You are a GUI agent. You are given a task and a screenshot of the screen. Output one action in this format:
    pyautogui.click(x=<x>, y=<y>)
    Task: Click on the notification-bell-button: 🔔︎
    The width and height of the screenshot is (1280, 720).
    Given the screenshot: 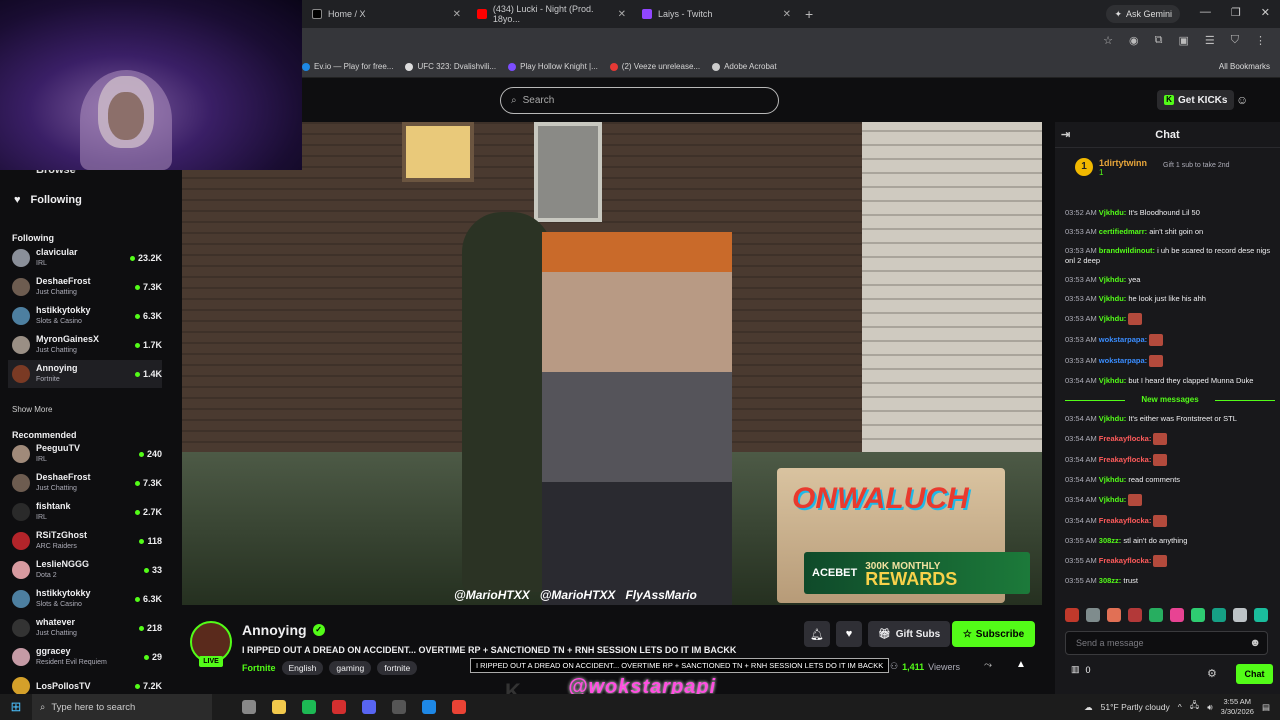 What is the action you would take?
    pyautogui.click(x=817, y=634)
    